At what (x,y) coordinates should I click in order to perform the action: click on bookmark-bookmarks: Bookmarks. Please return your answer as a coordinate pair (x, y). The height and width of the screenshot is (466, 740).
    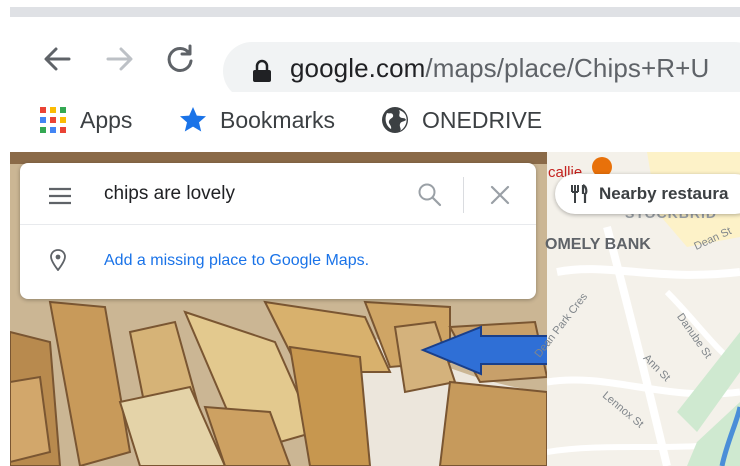
    Looking at the image, I should click on (256, 120).